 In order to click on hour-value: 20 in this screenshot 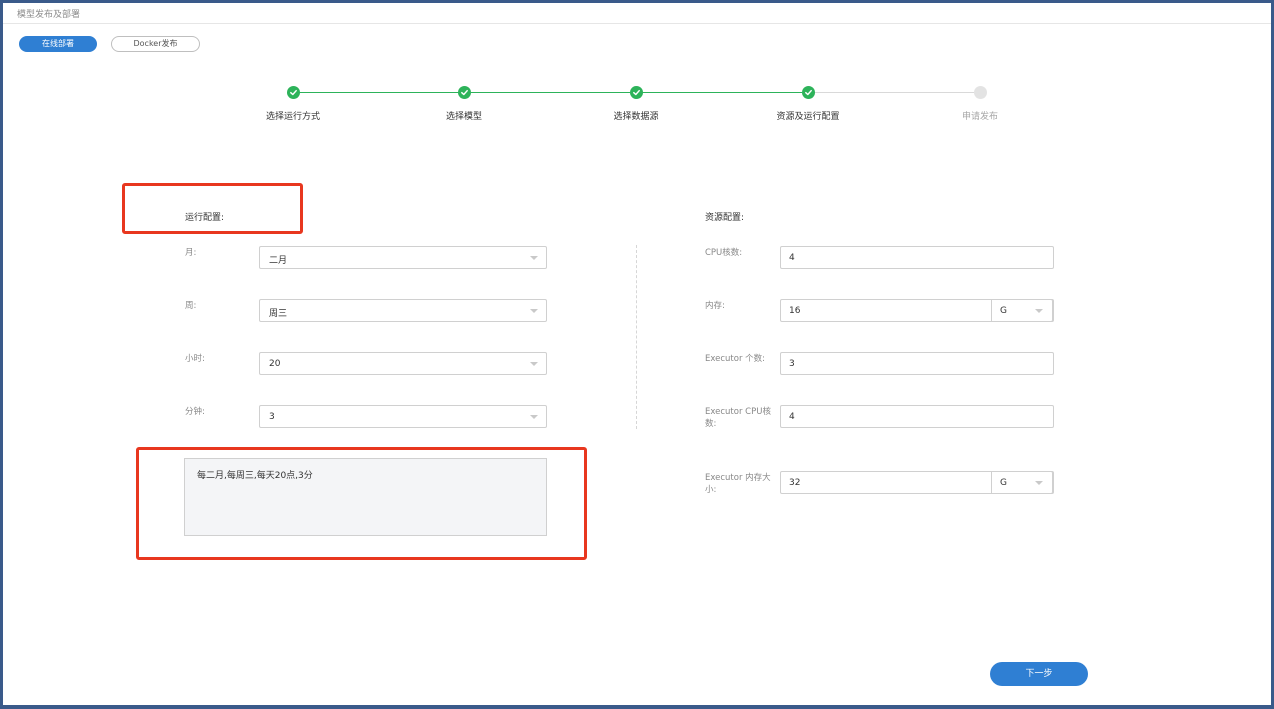, I will do `click(275, 364)`.